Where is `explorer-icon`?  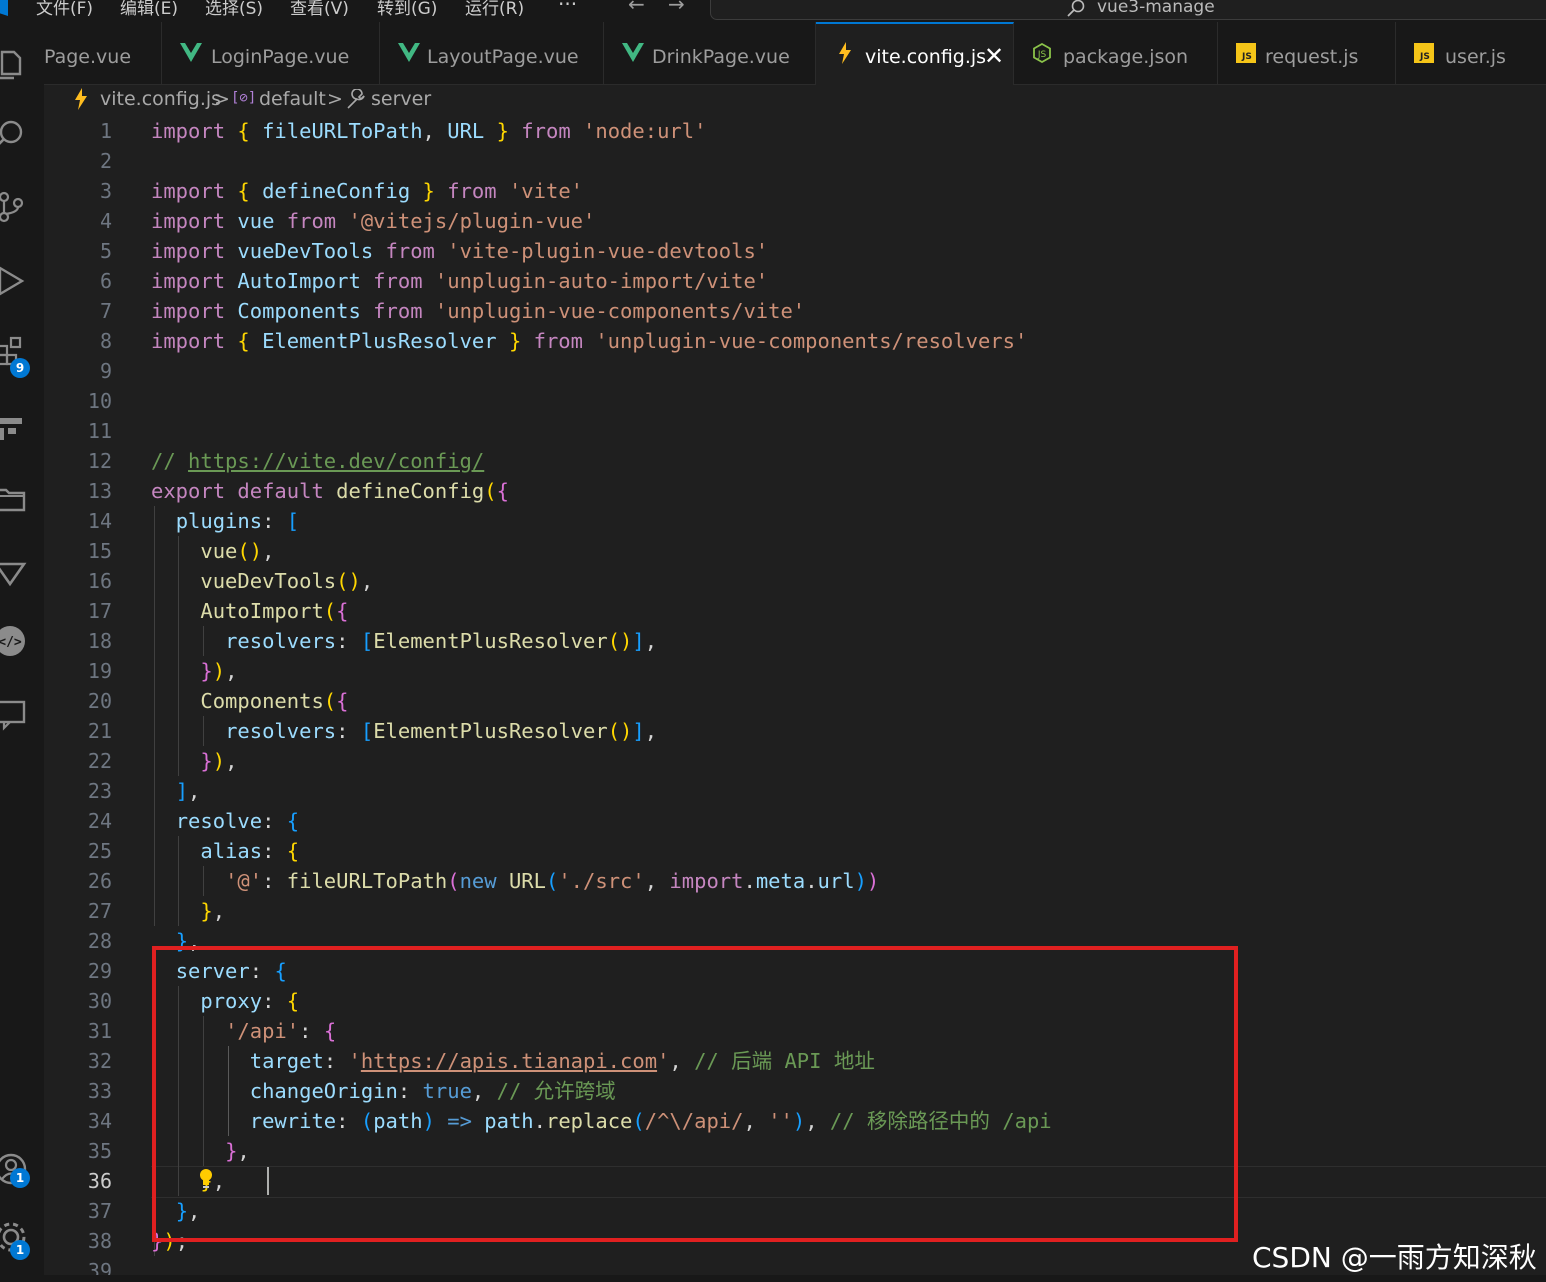 explorer-icon is located at coordinates (14, 65).